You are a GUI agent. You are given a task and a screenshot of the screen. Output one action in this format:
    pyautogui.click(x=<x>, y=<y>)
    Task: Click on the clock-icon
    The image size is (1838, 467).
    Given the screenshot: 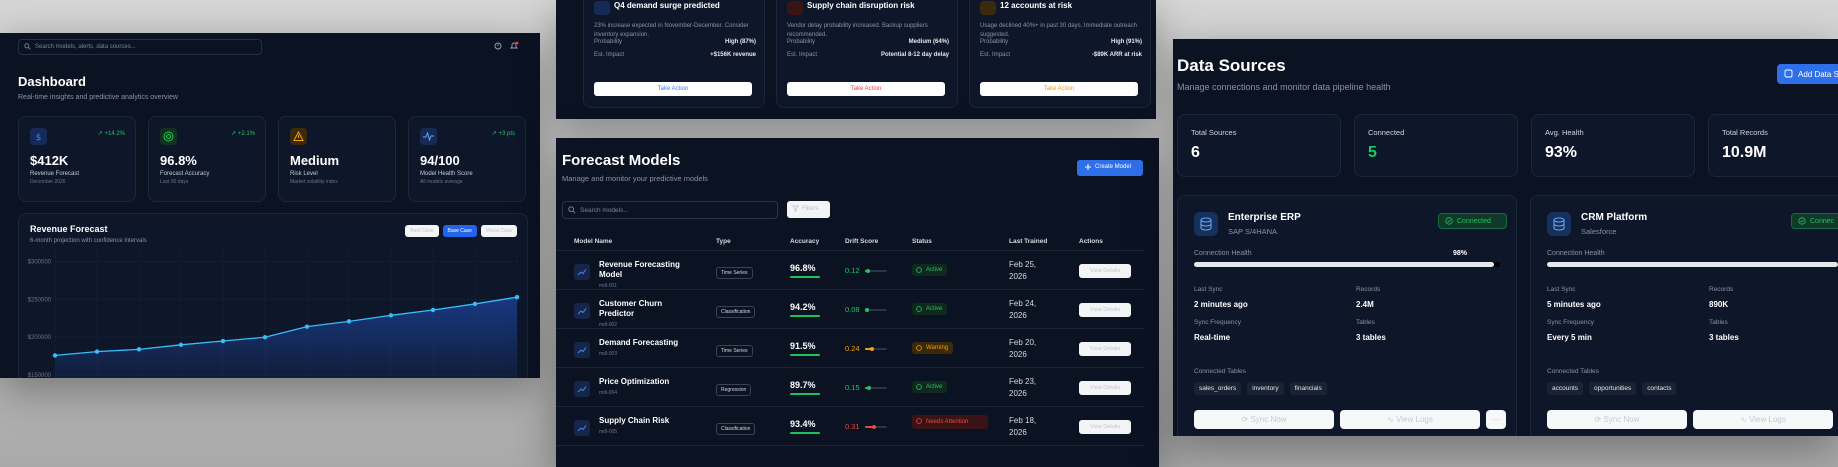 What is the action you would take?
    pyautogui.click(x=498, y=46)
    